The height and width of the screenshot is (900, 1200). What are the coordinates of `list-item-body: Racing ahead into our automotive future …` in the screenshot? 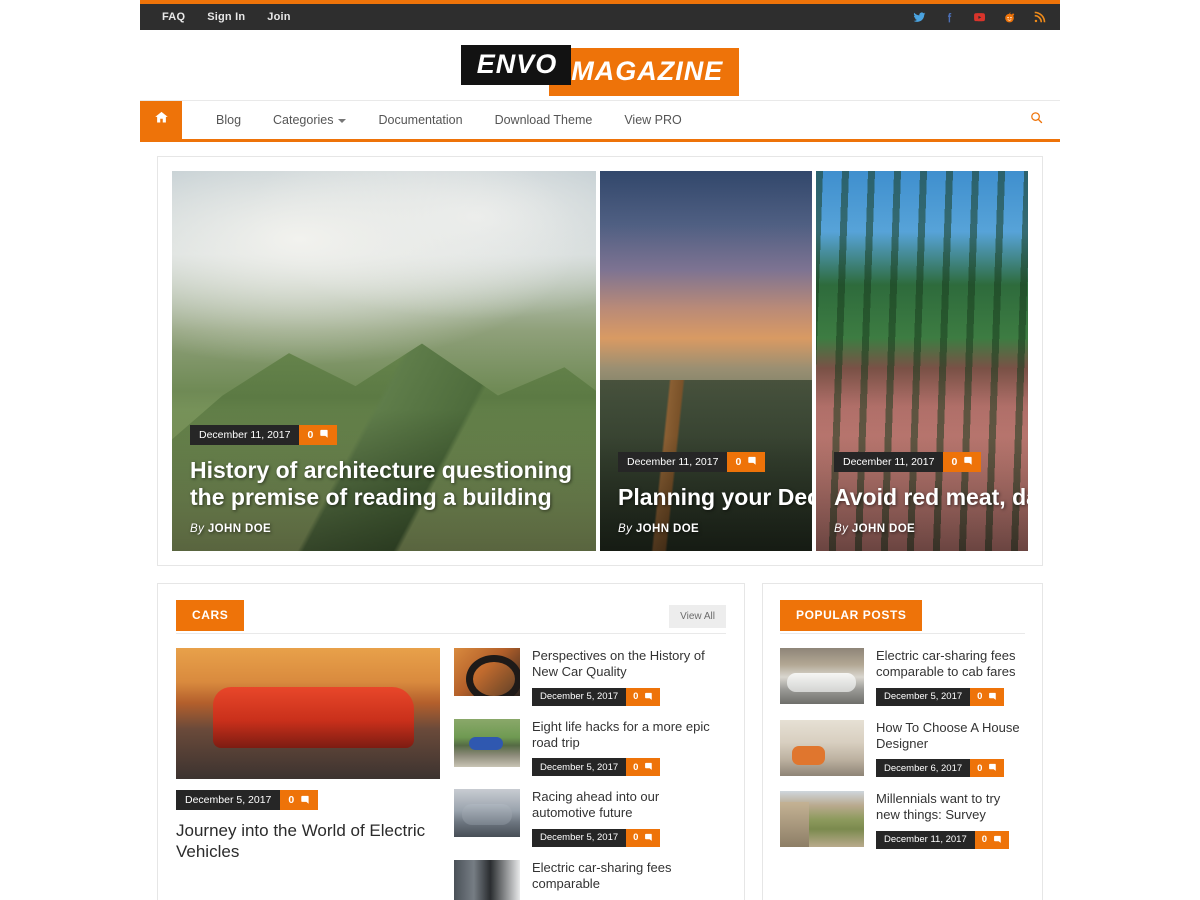 It's located at (629, 818).